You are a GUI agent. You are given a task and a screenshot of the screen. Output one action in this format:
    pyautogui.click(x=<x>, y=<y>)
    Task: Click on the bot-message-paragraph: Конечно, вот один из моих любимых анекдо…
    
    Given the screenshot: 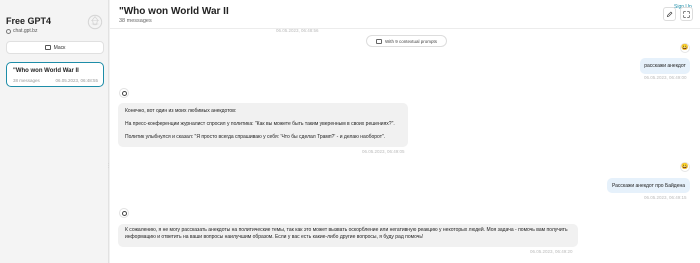 What is the action you would take?
    pyautogui.click(x=181, y=111)
    